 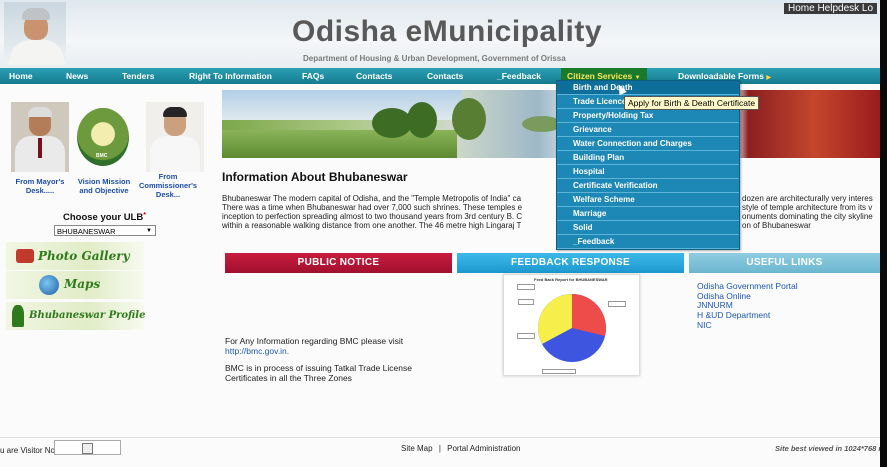 I want to click on menu-item-certificate-verification: Certificate Verification, so click(x=648, y=186).